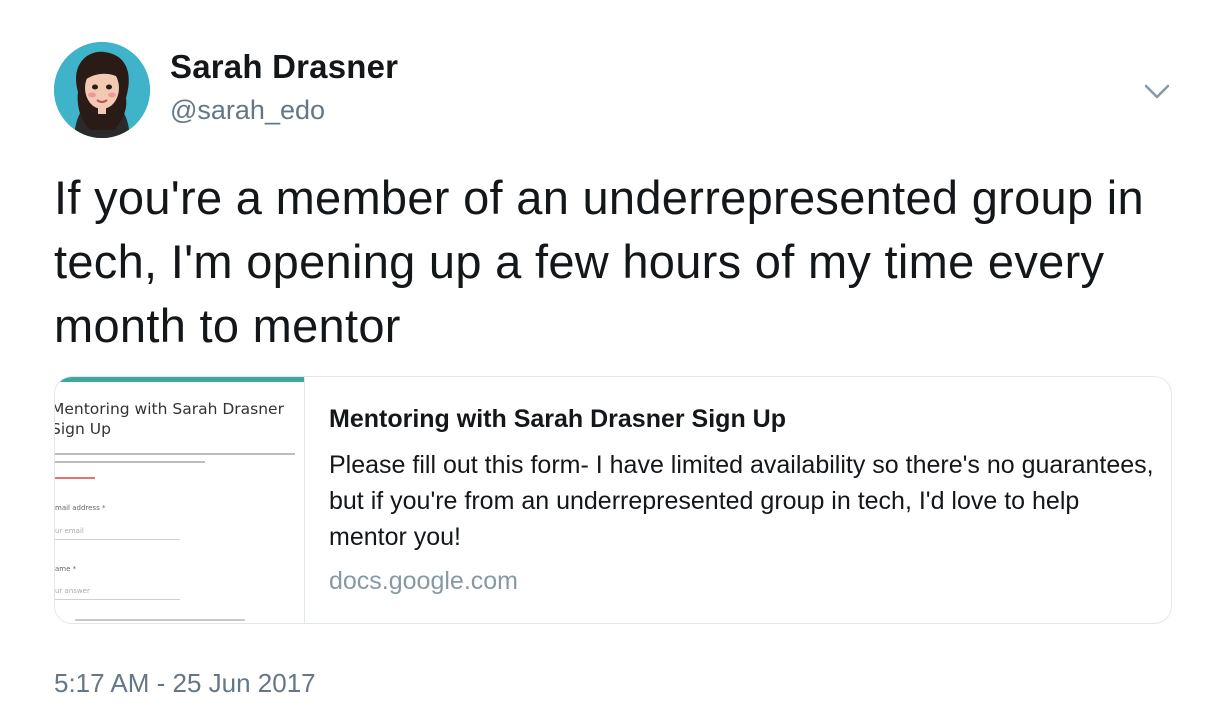  What do you see at coordinates (169, 419) in the screenshot?
I see `thumbnail-title: Mentoring with Sarah Drasner Sign Up` at bounding box center [169, 419].